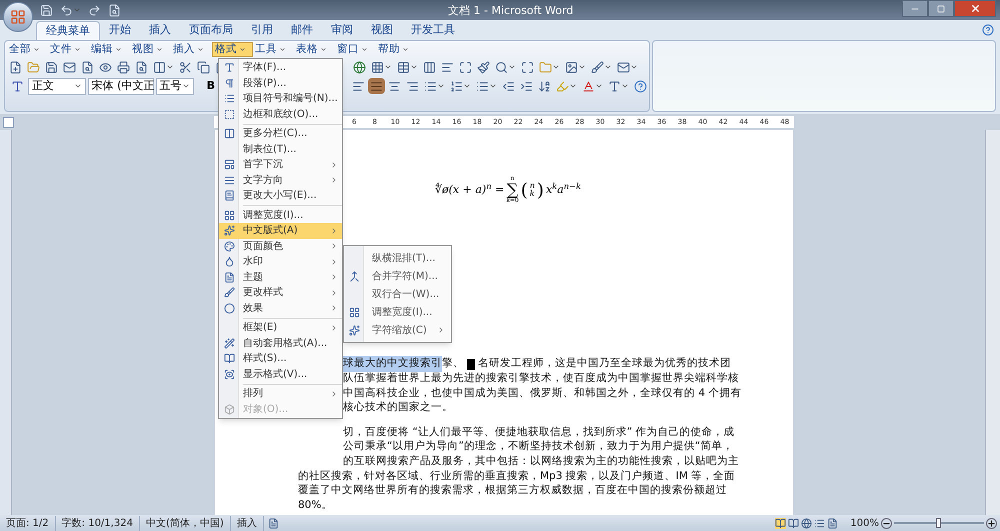  What do you see at coordinates (597, 67) in the screenshot?
I see `edit-icon` at bounding box center [597, 67].